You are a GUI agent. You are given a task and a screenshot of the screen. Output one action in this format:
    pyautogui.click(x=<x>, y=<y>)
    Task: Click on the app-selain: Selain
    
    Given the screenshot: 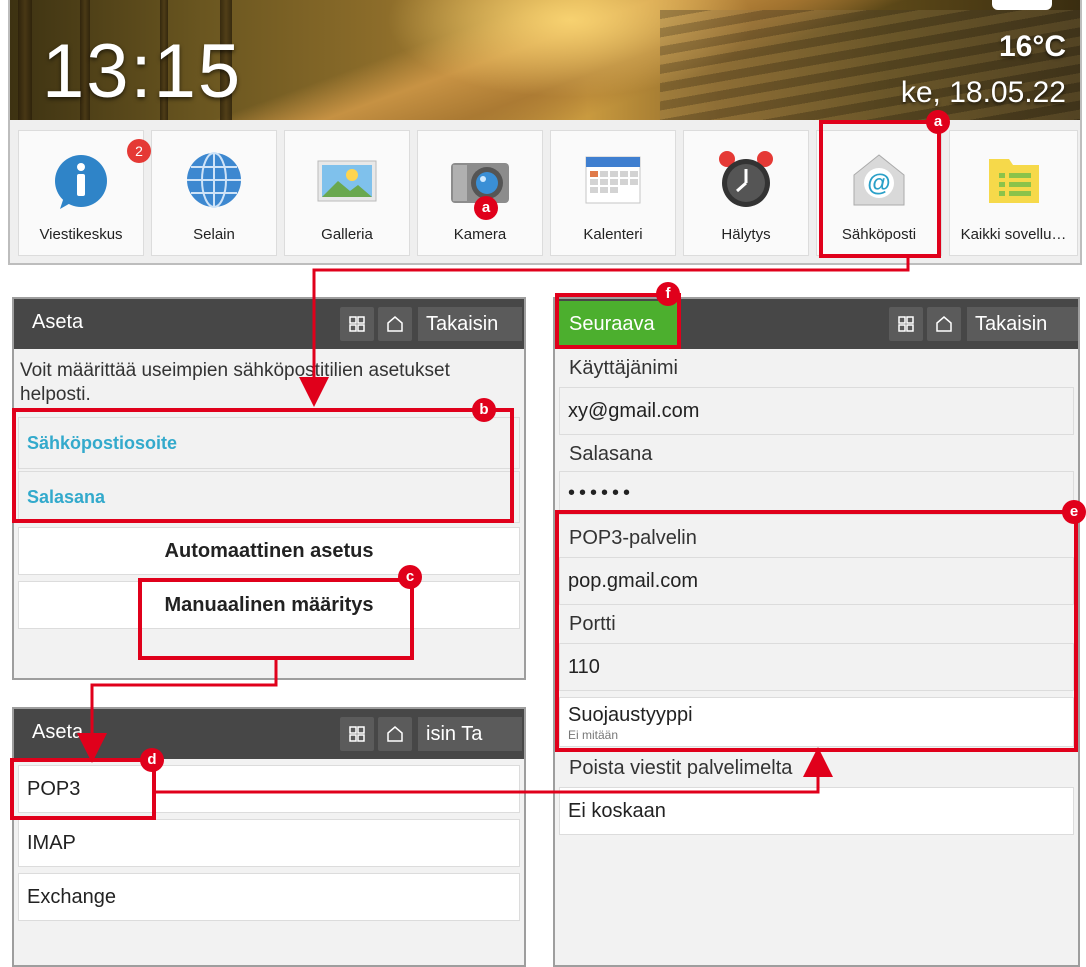 What is the action you would take?
    pyautogui.click(x=214, y=193)
    